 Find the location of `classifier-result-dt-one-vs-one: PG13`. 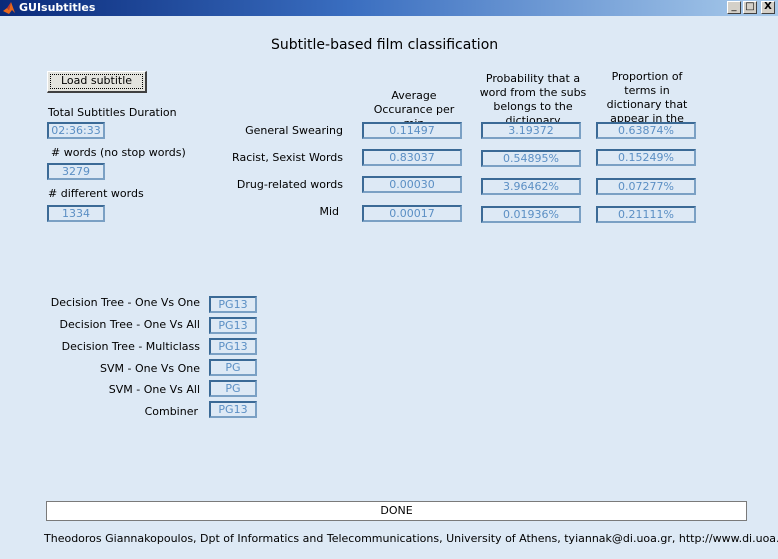

classifier-result-dt-one-vs-one: PG13 is located at coordinates (233, 304).